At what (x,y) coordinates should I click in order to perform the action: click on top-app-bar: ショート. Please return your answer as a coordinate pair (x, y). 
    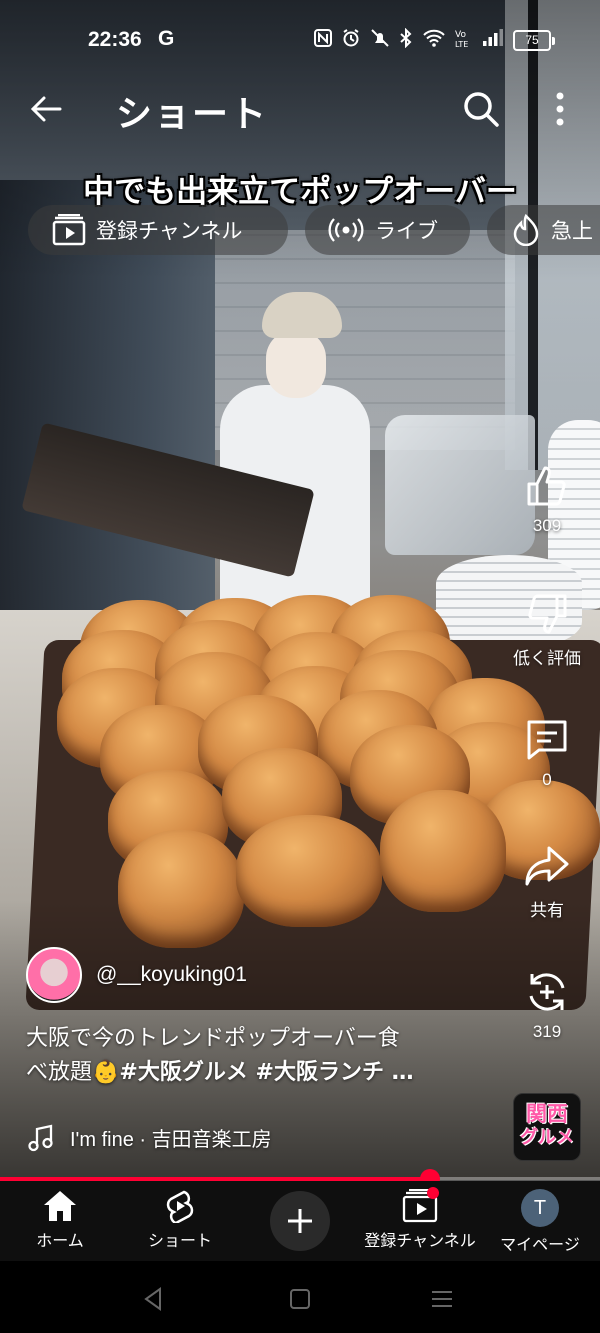
    Looking at the image, I should click on (300, 108).